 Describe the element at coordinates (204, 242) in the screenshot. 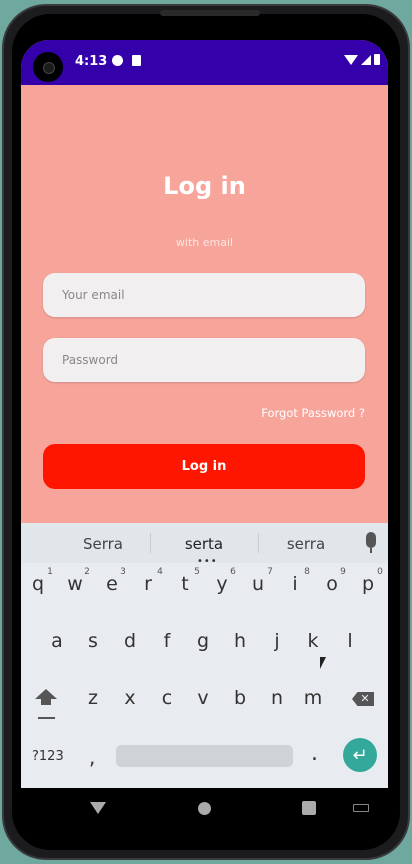

I see `subtitle: with email` at that location.